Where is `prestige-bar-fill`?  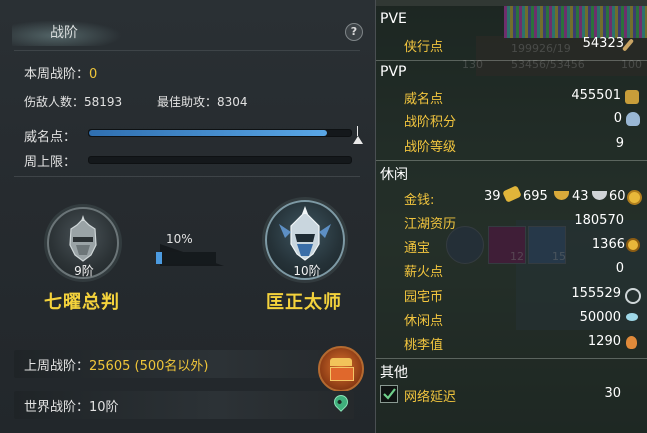
prestige-bar-fill is located at coordinates (208, 133).